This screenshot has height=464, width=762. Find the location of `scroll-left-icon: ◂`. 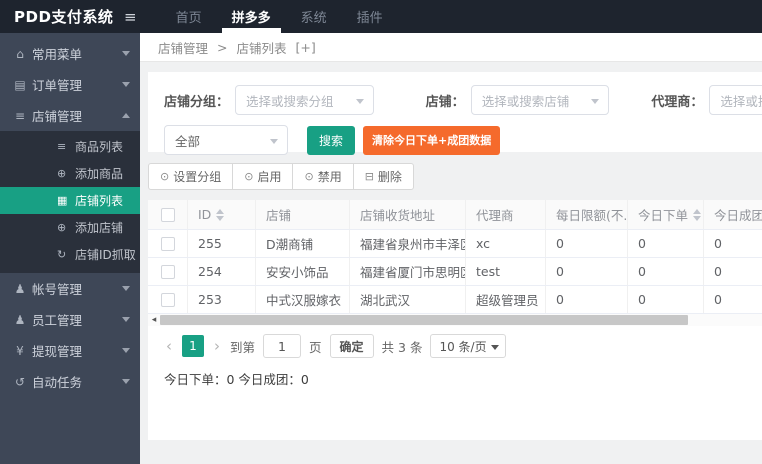

scroll-left-icon: ◂ is located at coordinates (154, 320).